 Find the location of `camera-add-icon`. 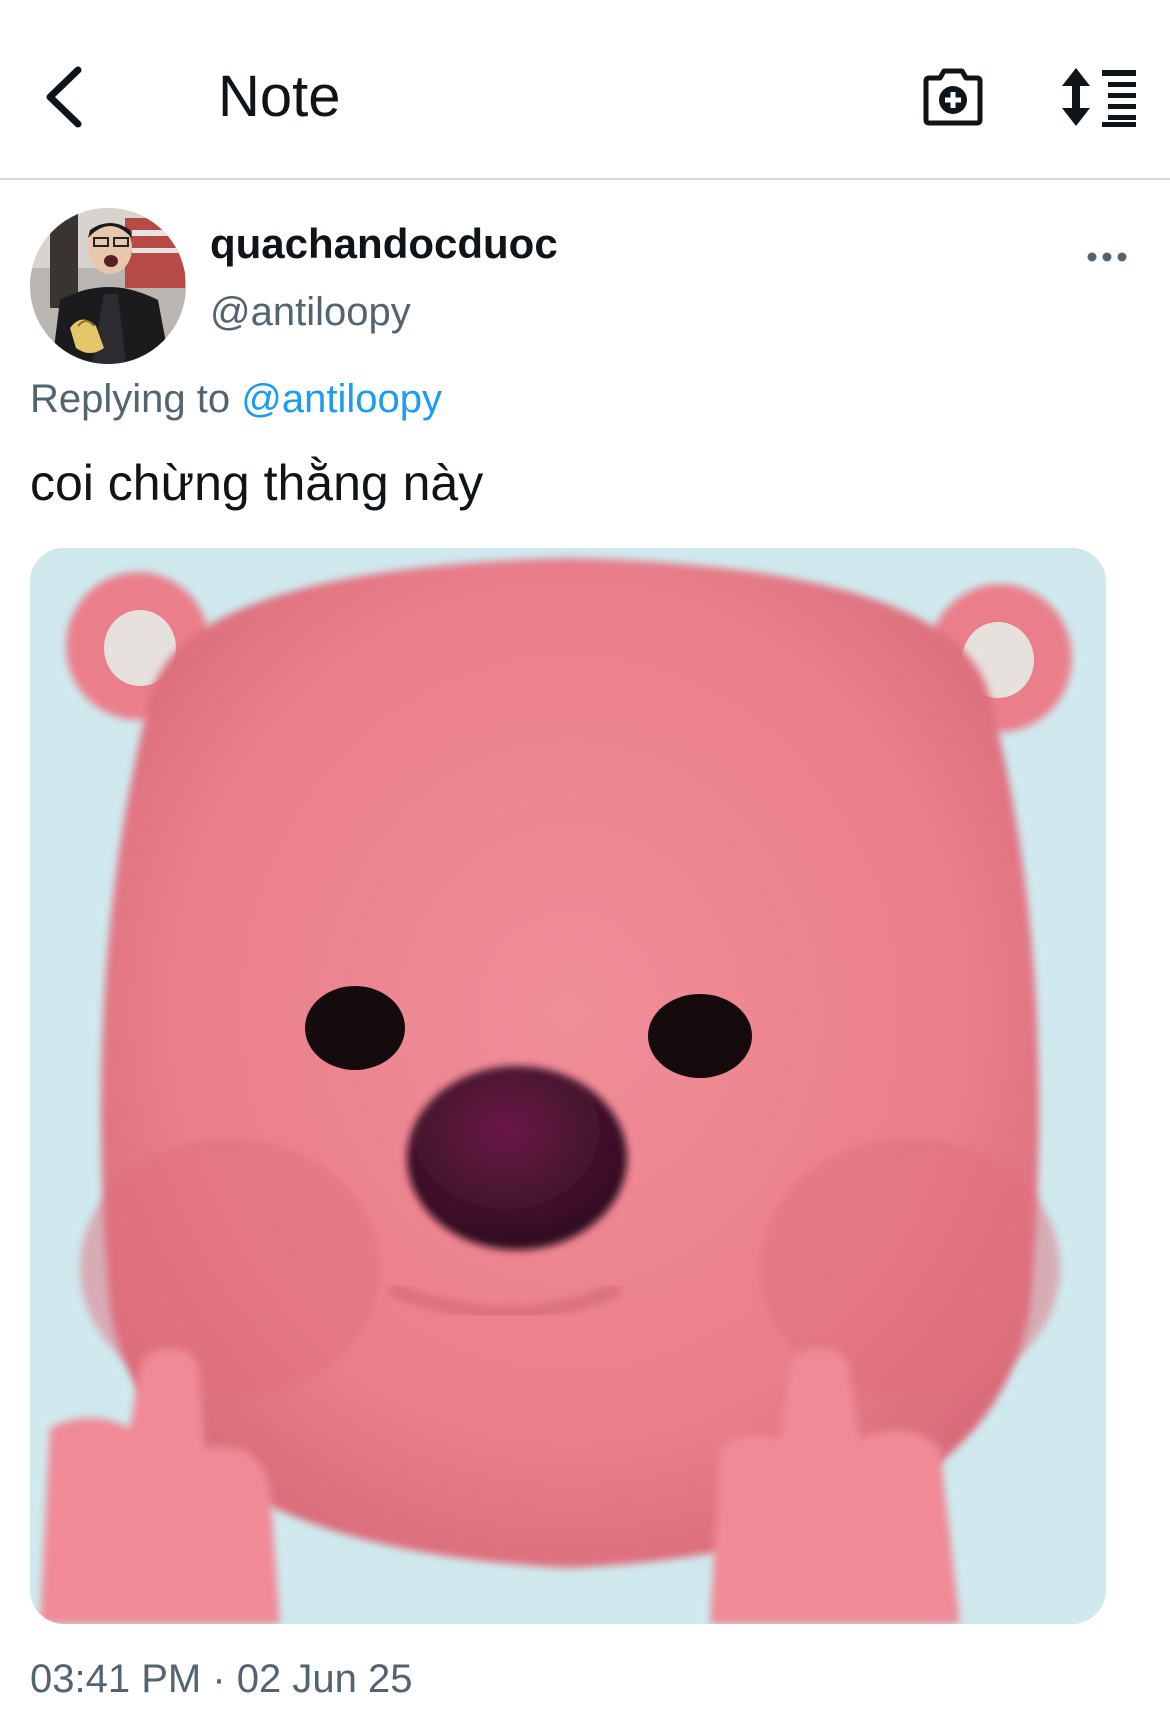

camera-add-icon is located at coordinates (953, 97).